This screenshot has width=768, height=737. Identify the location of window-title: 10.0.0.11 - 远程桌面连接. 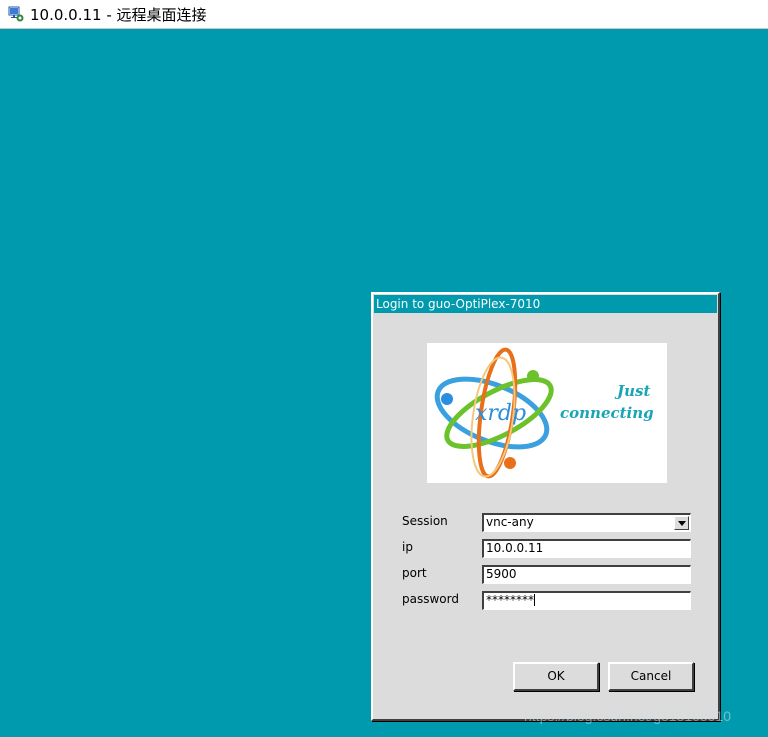
(118, 14).